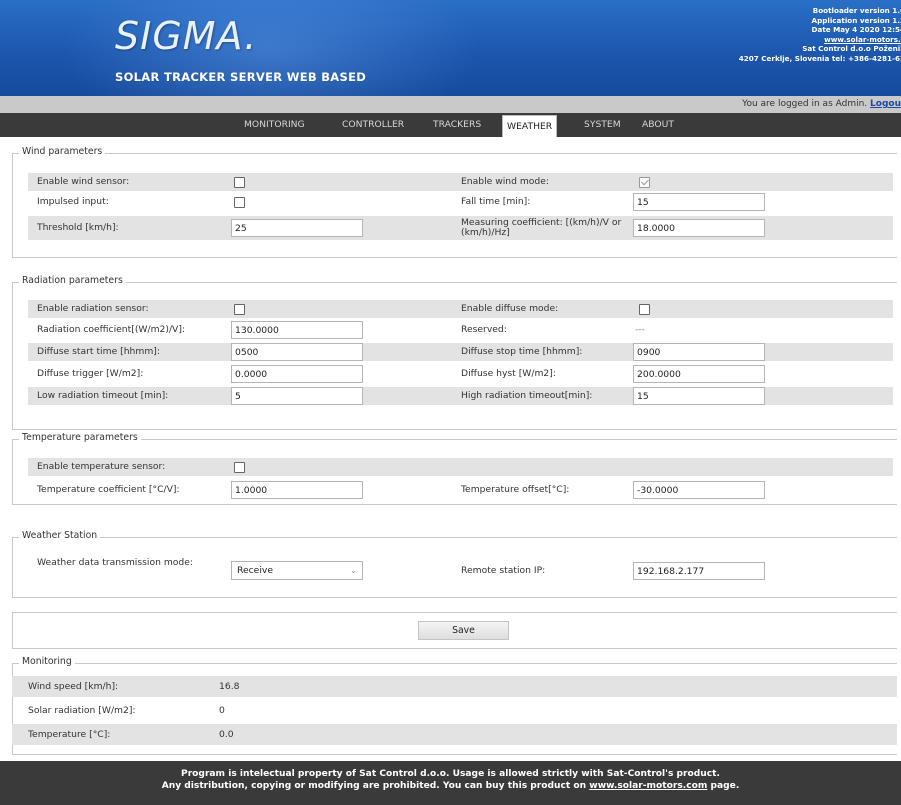  Describe the element at coordinates (644, 182) in the screenshot. I see `enable-wind-mode-checkbox` at that location.